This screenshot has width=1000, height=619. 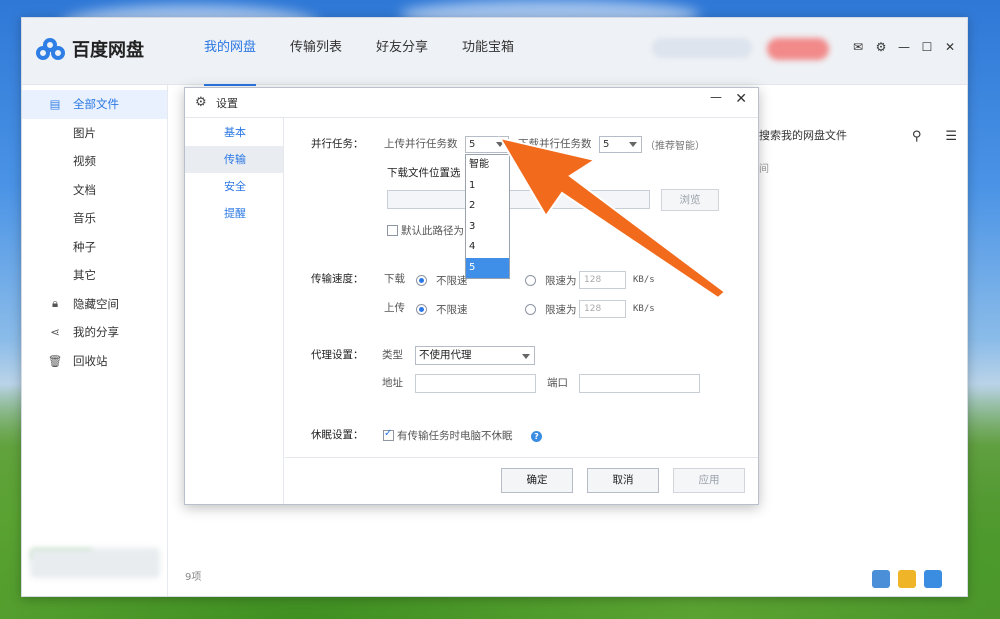 I want to click on upload-parallel-dropdown: 智能 1 2 3 4 5, so click(x=487, y=216).